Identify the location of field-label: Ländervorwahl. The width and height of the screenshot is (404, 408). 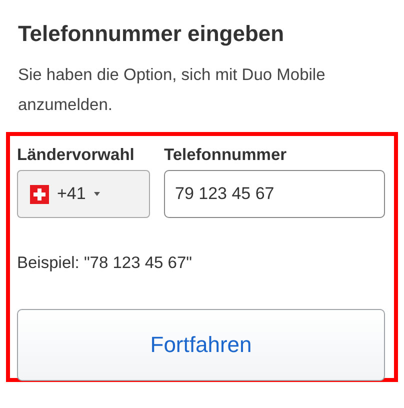
(76, 155).